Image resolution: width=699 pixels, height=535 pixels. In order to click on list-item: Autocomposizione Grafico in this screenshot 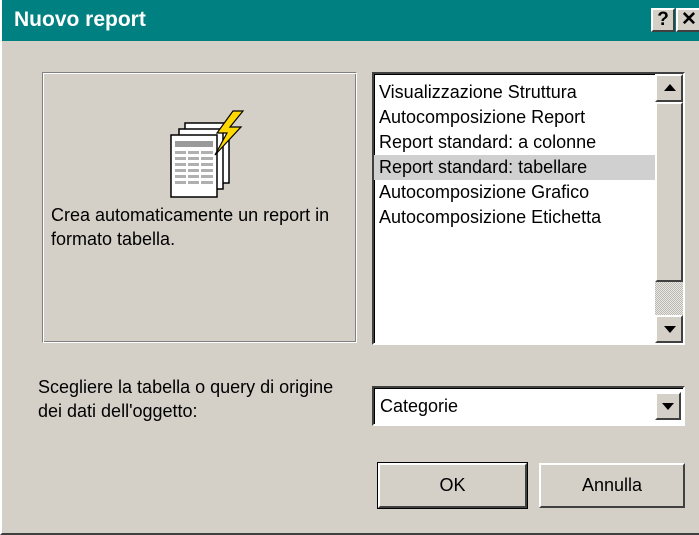, I will do `click(516, 192)`.